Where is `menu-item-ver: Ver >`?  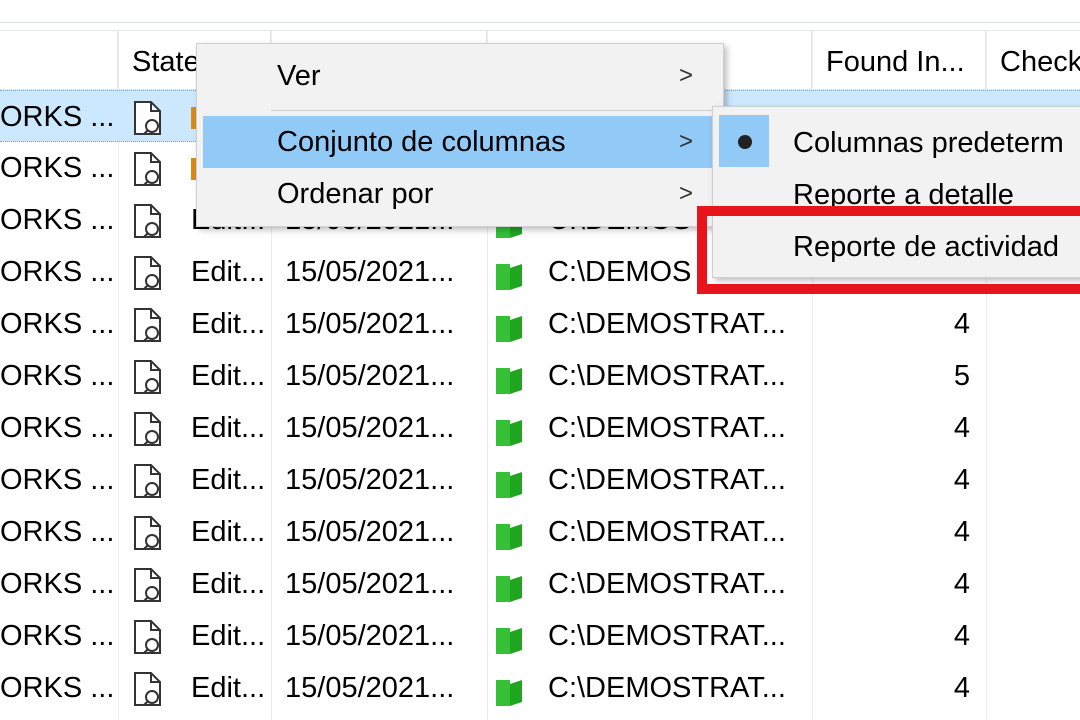 menu-item-ver: Ver > is located at coordinates (459, 76).